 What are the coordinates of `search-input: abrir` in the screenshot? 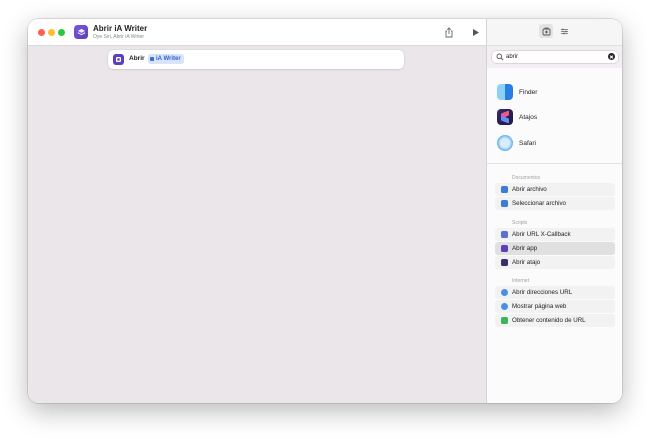 It's located at (512, 57).